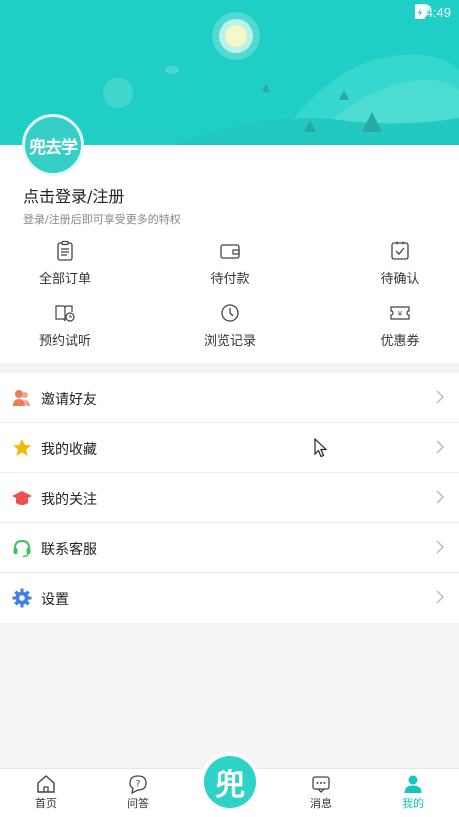 The width and height of the screenshot is (459, 817). What do you see at coordinates (400, 325) in the screenshot?
I see `shortcut-coupons: ¥ 优惠券` at bounding box center [400, 325].